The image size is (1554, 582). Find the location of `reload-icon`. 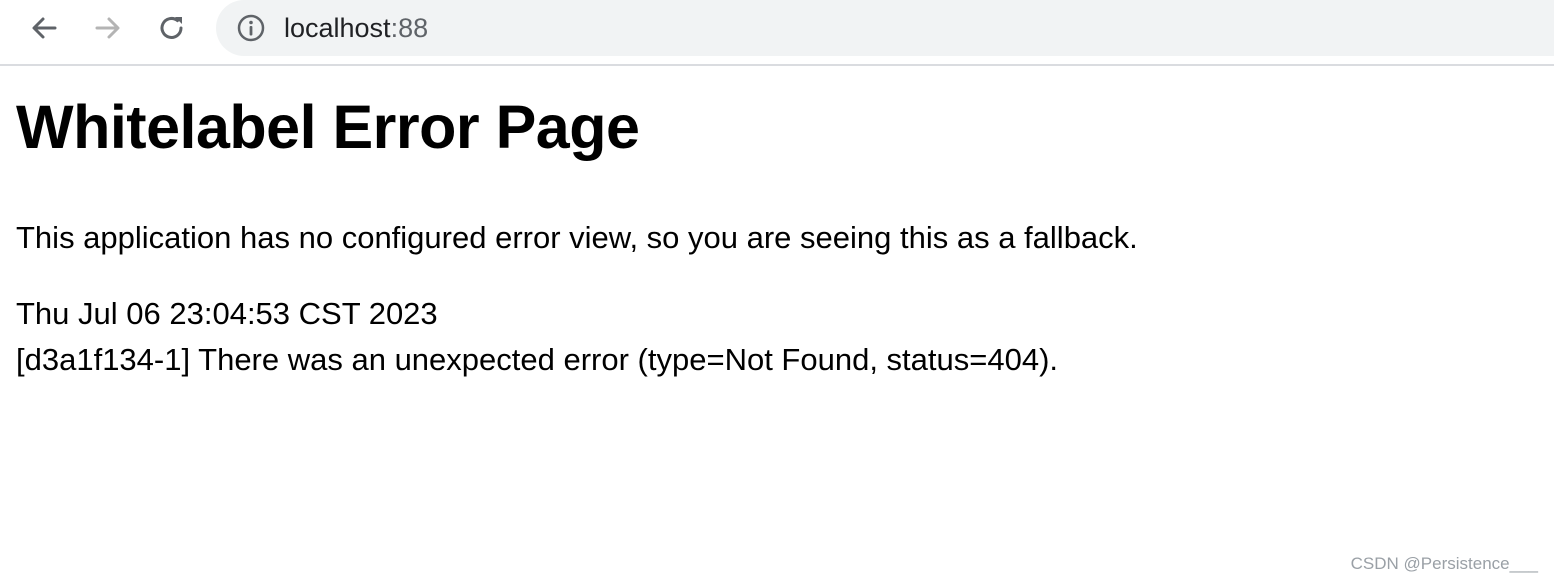

reload-icon is located at coordinates (171, 28).